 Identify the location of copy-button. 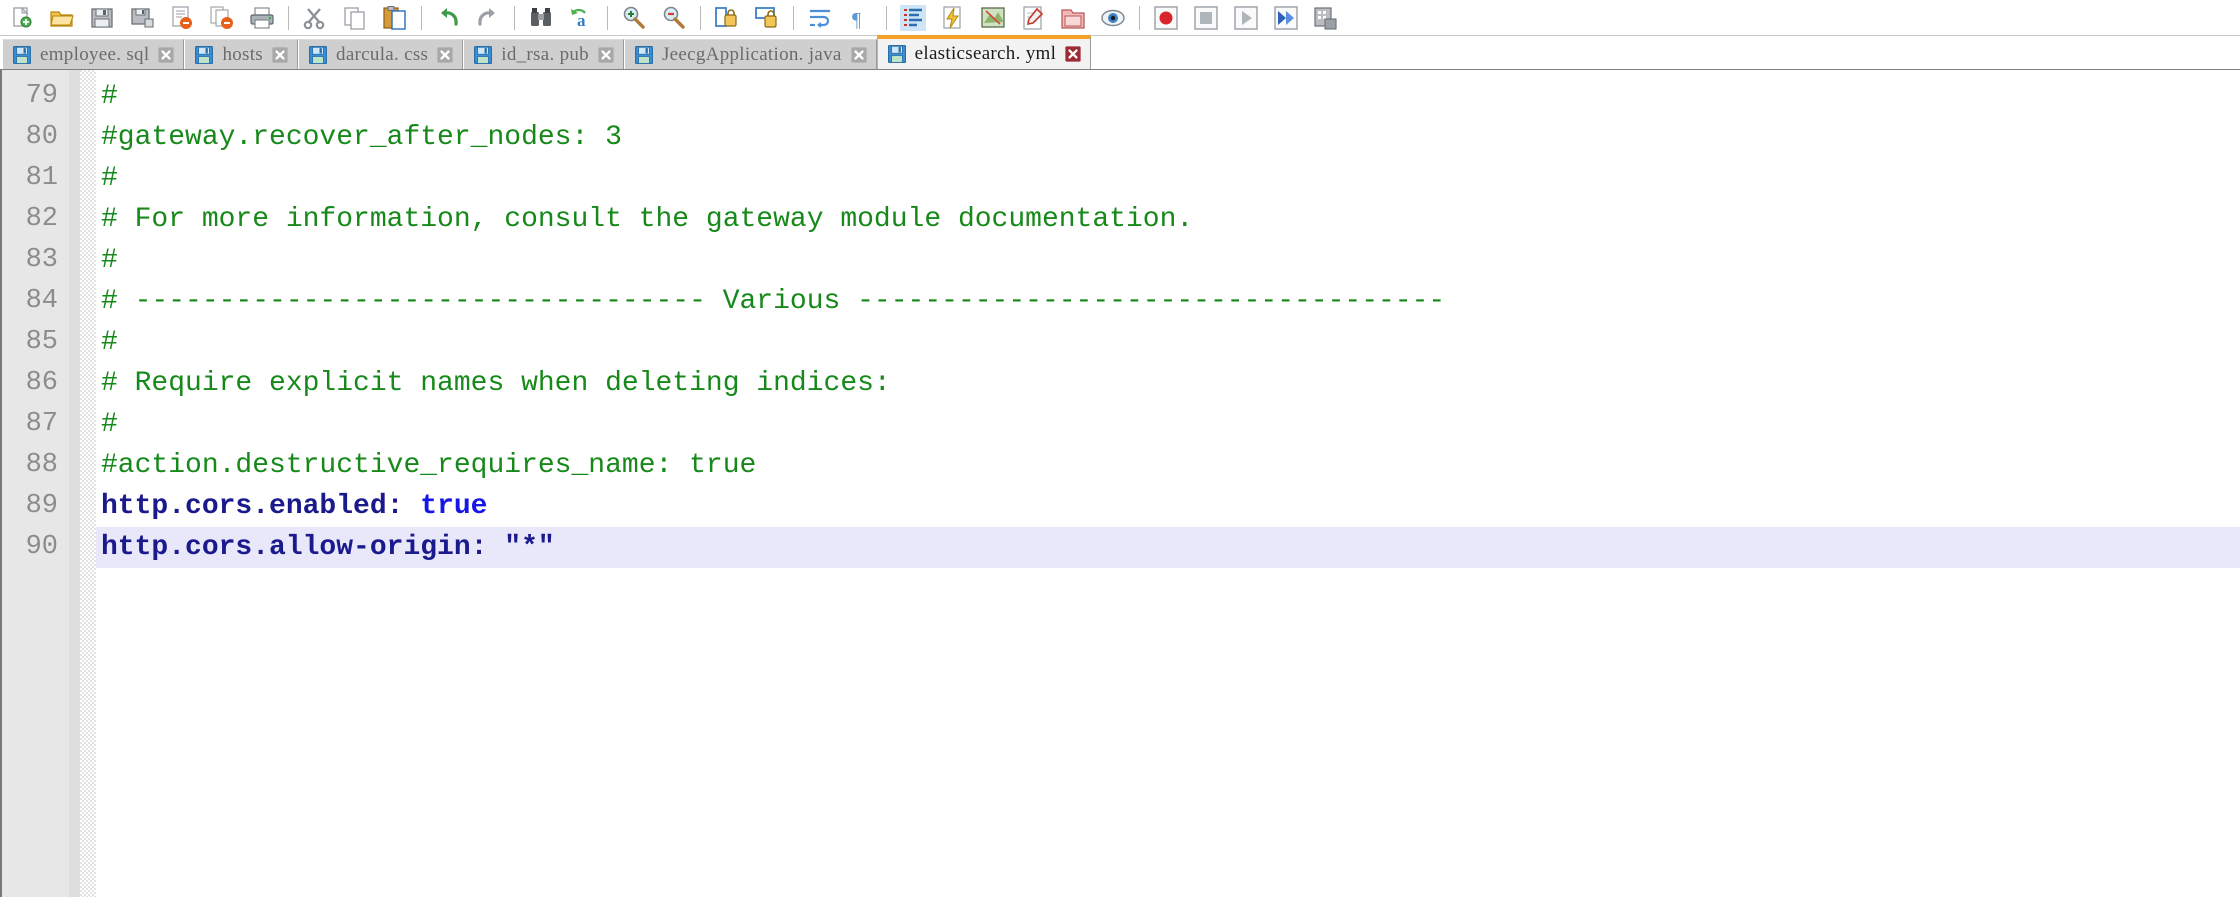
(355, 18).